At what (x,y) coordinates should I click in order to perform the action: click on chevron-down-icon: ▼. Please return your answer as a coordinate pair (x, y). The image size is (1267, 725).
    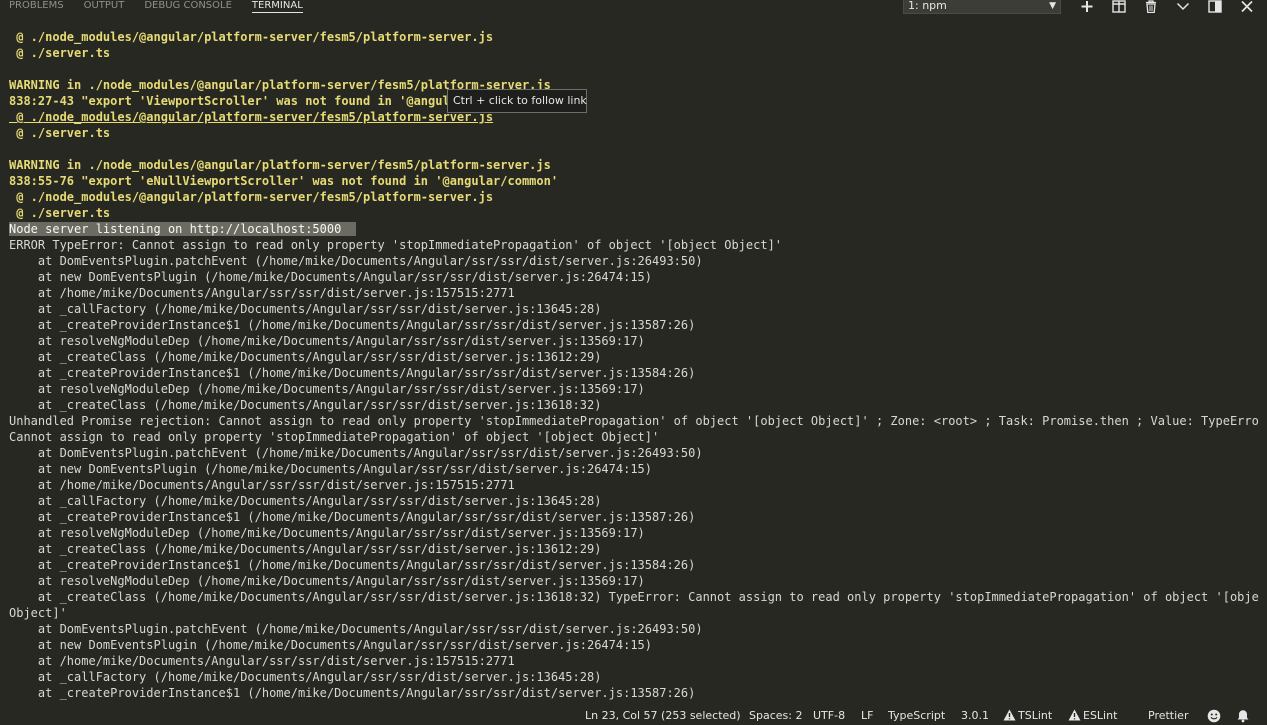
    Looking at the image, I should click on (1052, 6).